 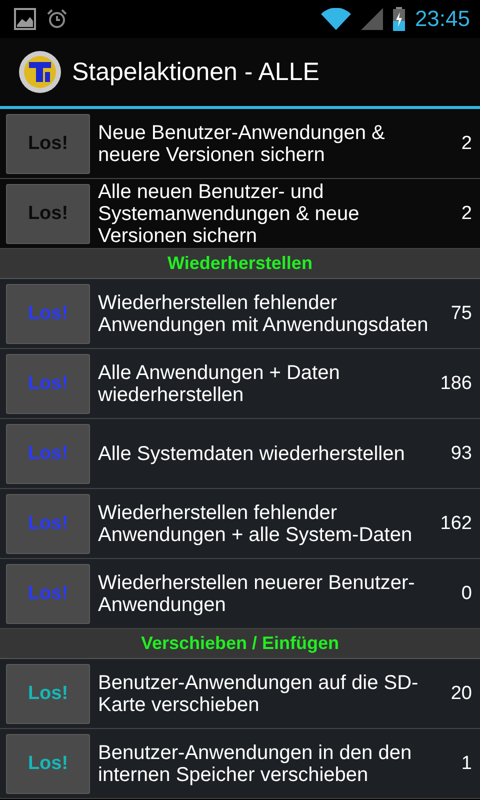 I want to click on battery-charging-icon, so click(x=398, y=19).